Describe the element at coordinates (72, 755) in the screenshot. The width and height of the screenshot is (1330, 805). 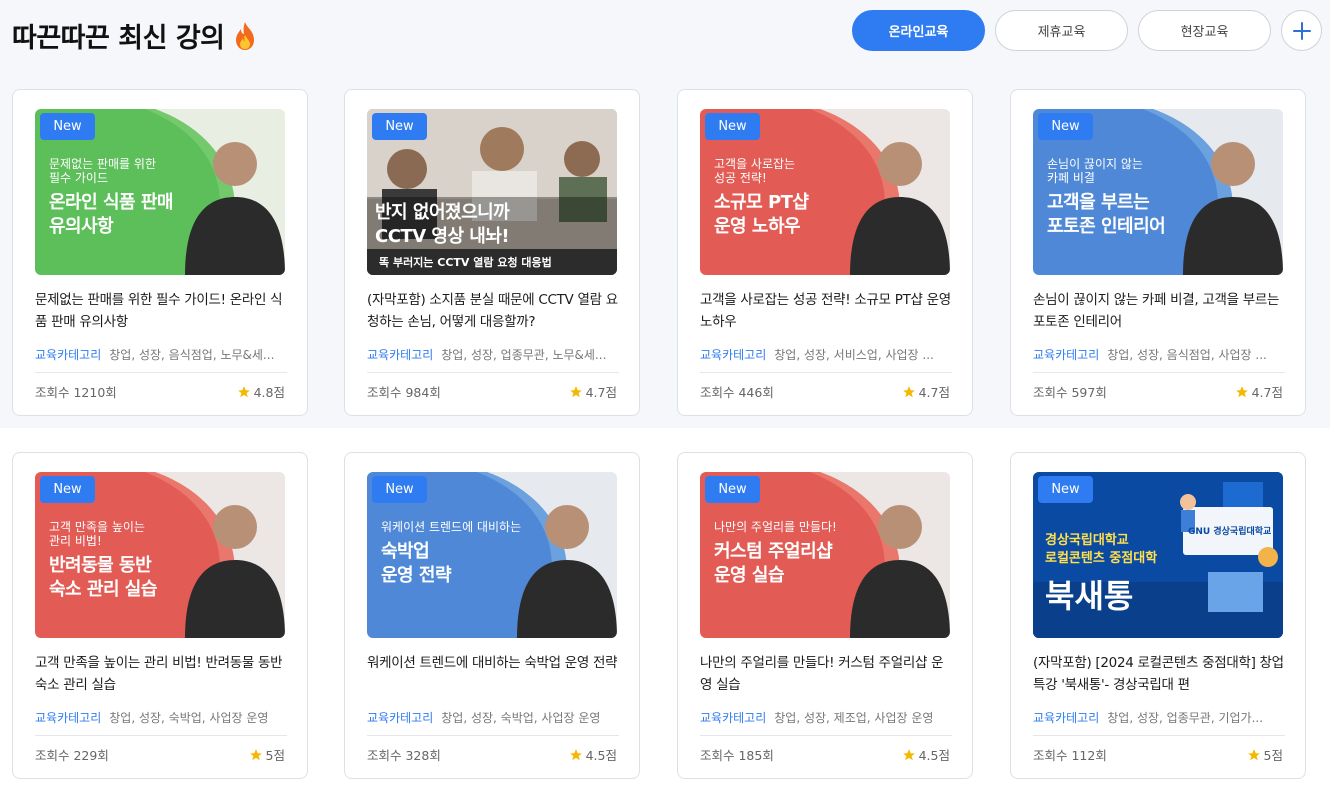
I see `view-count: 조회수 229회` at that location.